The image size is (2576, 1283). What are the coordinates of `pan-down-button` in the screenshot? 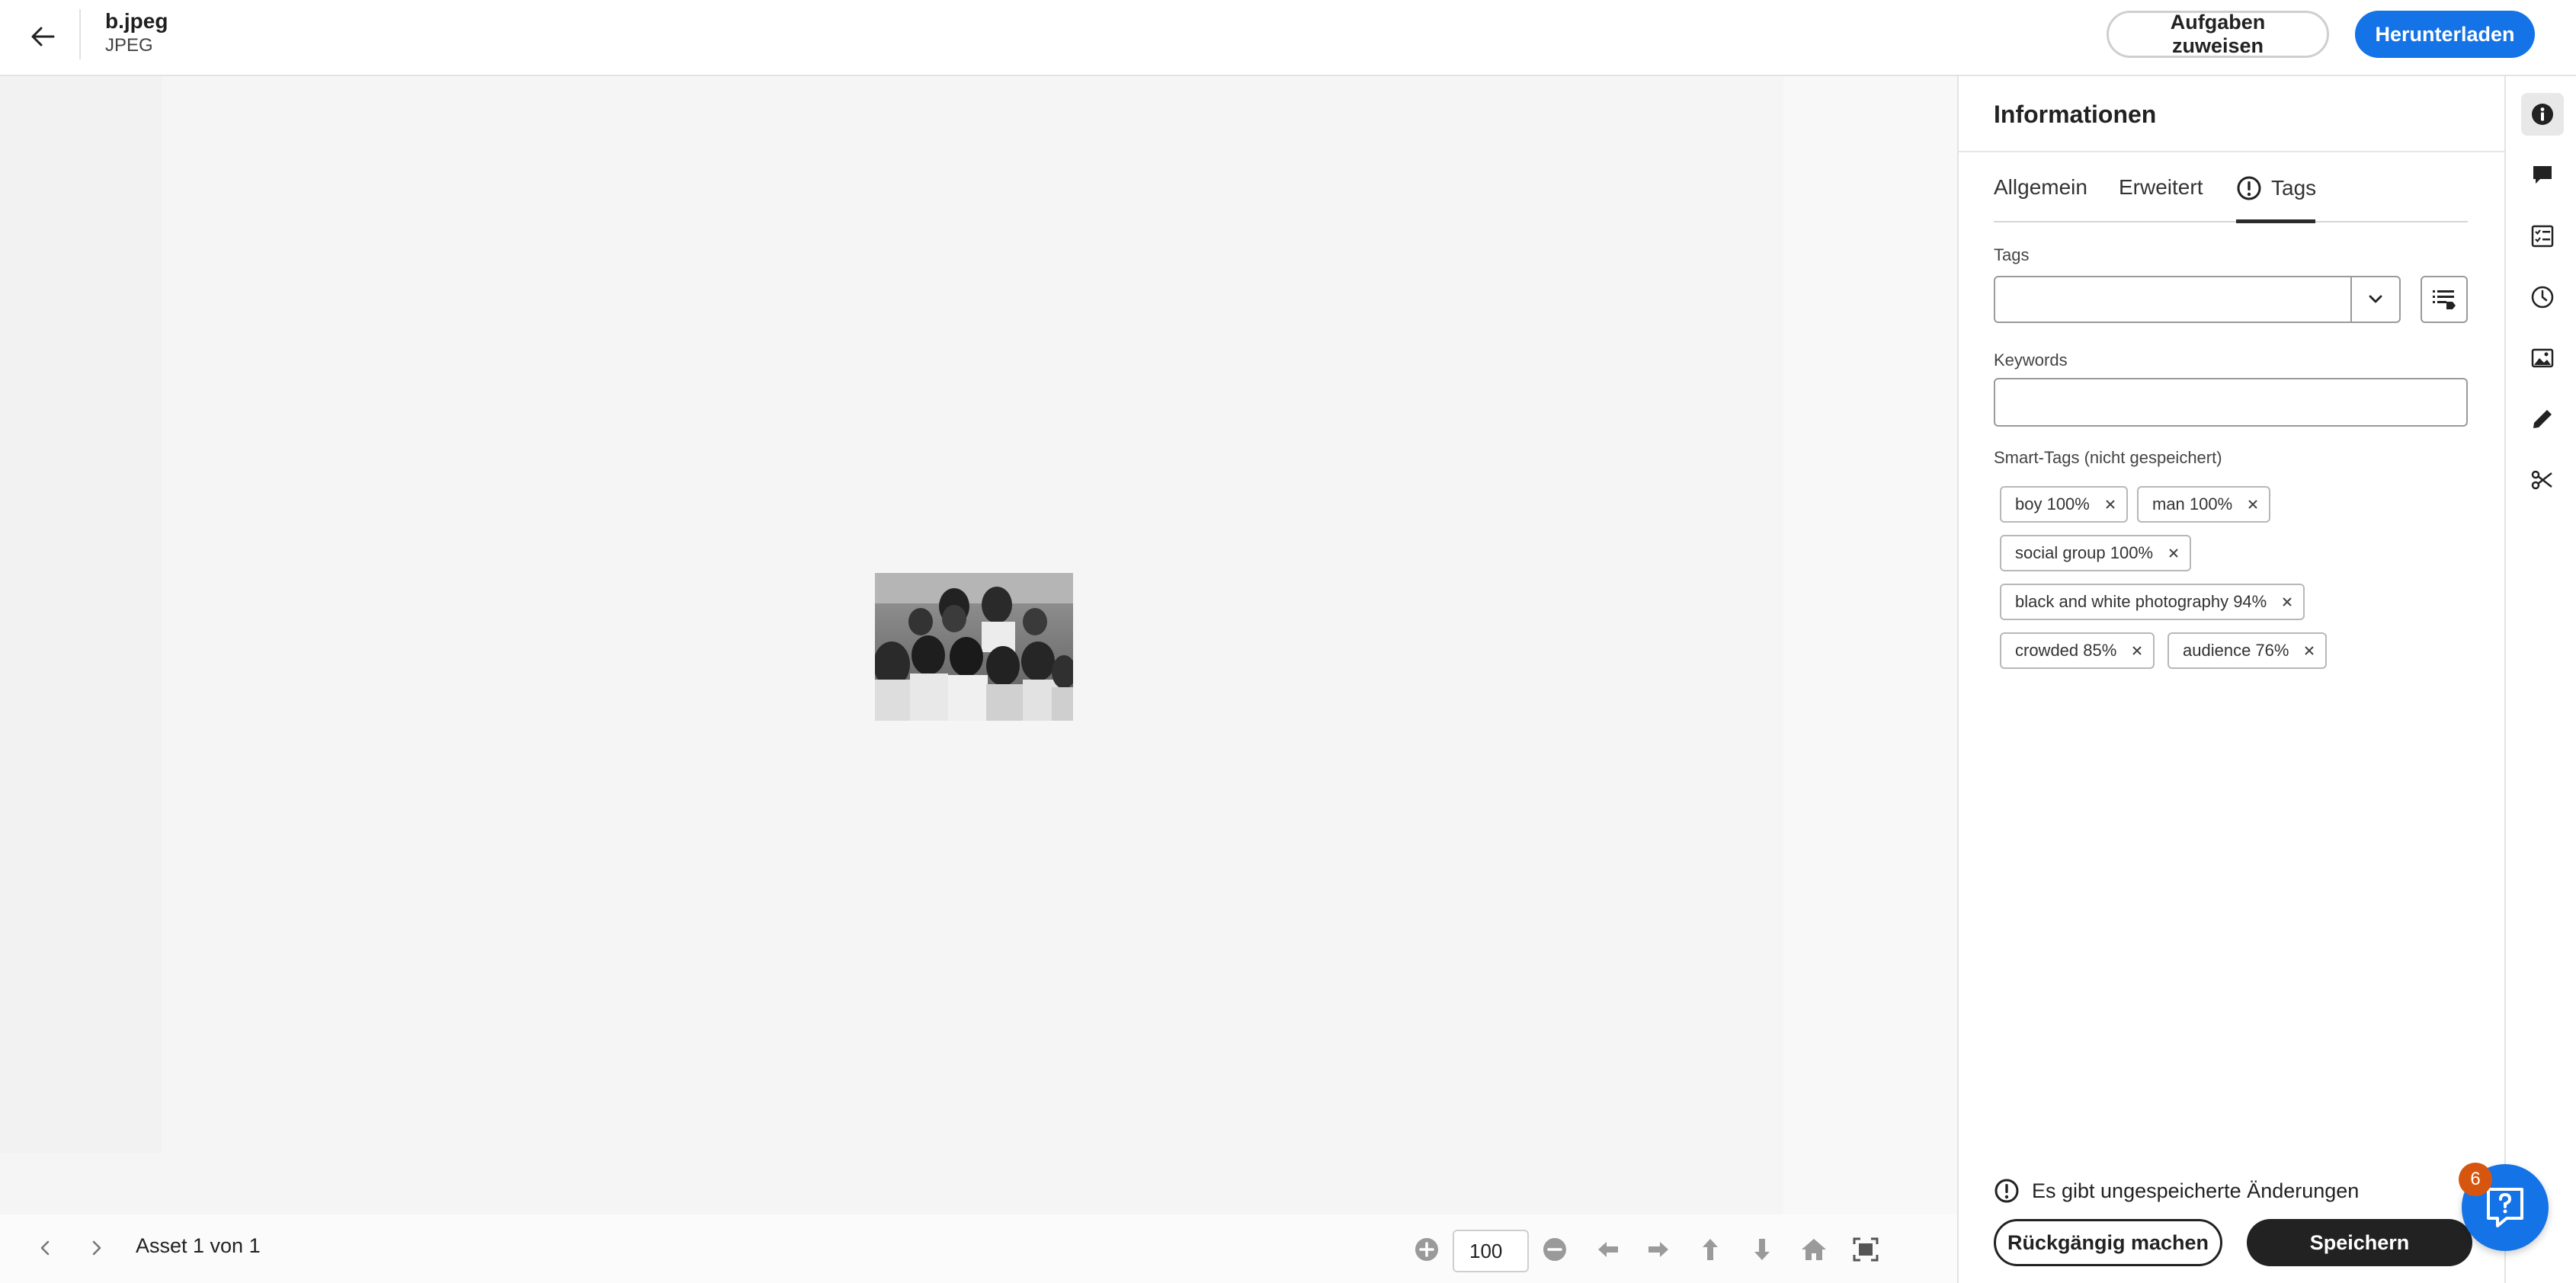 It's located at (1762, 1250).